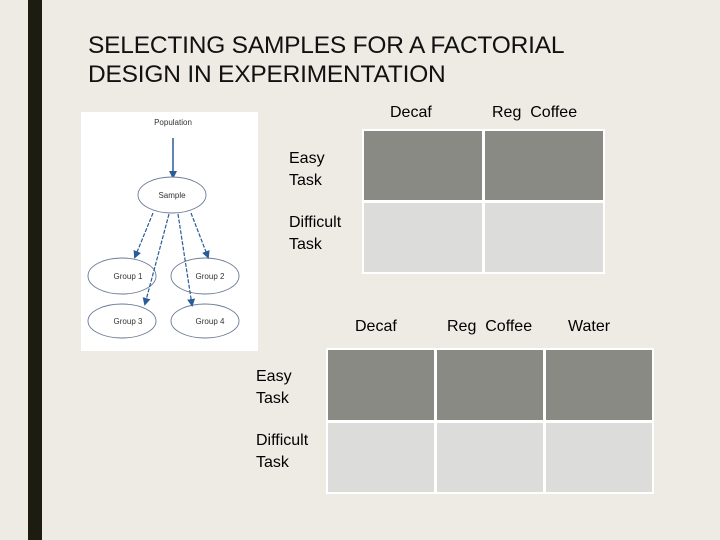  What do you see at coordinates (172, 195) in the screenshot?
I see `sample-label: Sample` at bounding box center [172, 195].